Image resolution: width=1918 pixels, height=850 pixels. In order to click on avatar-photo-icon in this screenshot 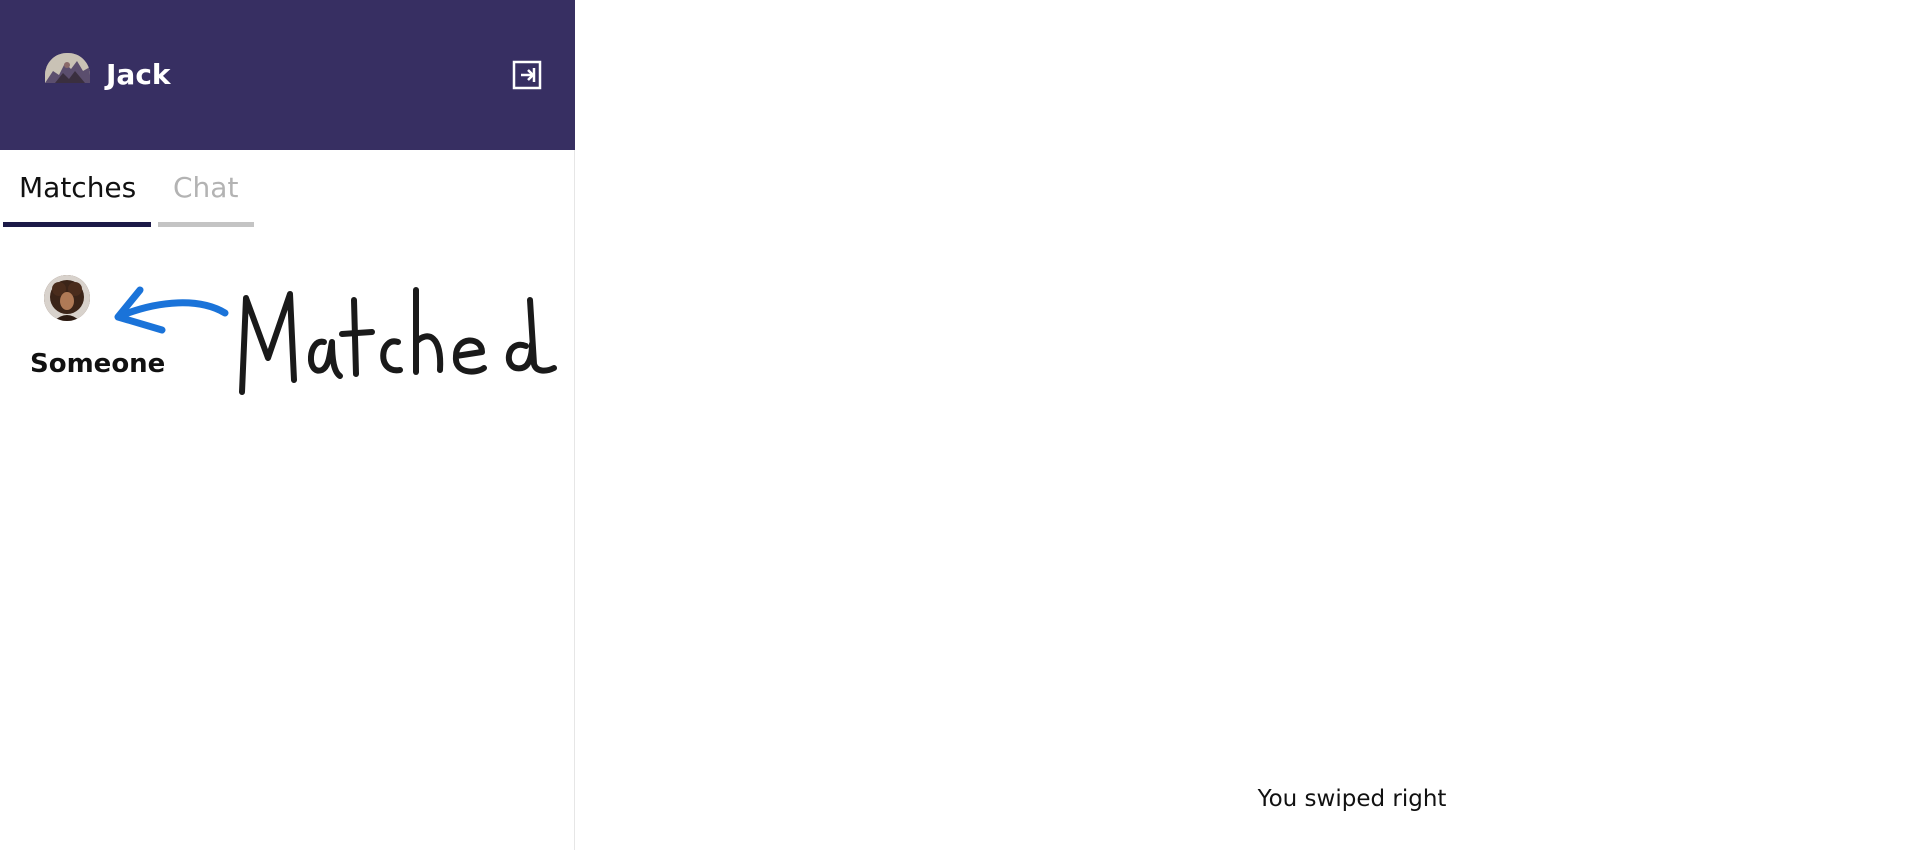, I will do `click(67, 68)`.